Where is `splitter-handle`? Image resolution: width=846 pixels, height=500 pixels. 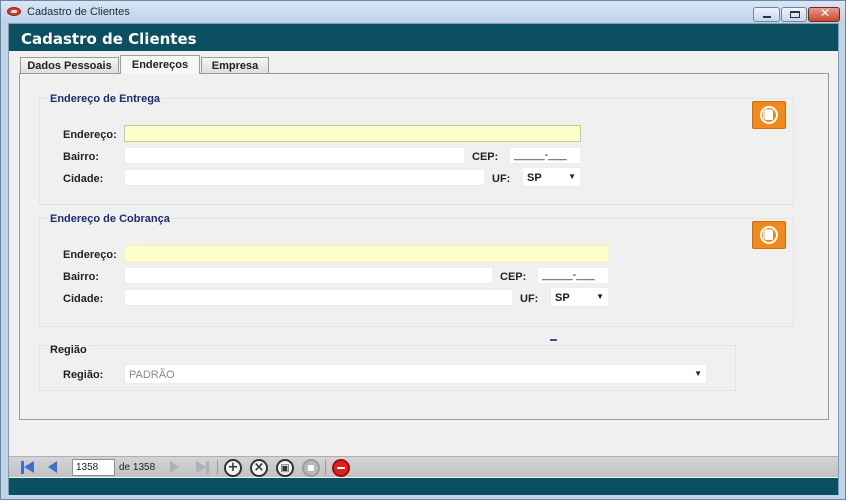
splitter-handle is located at coordinates (553, 340).